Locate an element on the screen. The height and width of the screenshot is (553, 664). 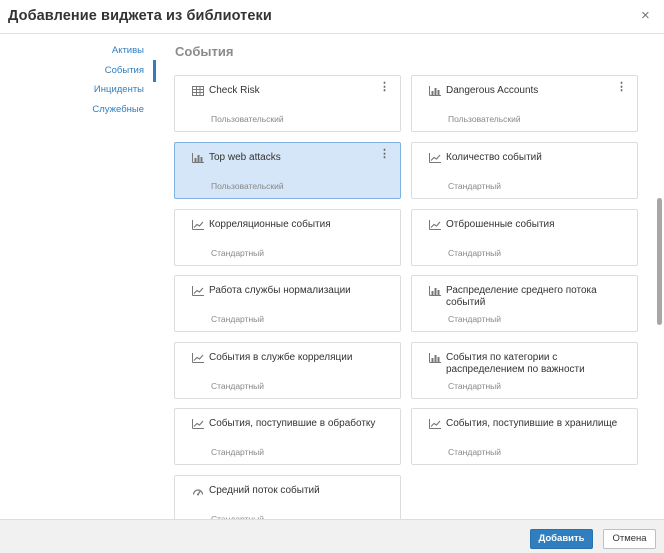
nav-item-assets: Активы is located at coordinates (128, 50).